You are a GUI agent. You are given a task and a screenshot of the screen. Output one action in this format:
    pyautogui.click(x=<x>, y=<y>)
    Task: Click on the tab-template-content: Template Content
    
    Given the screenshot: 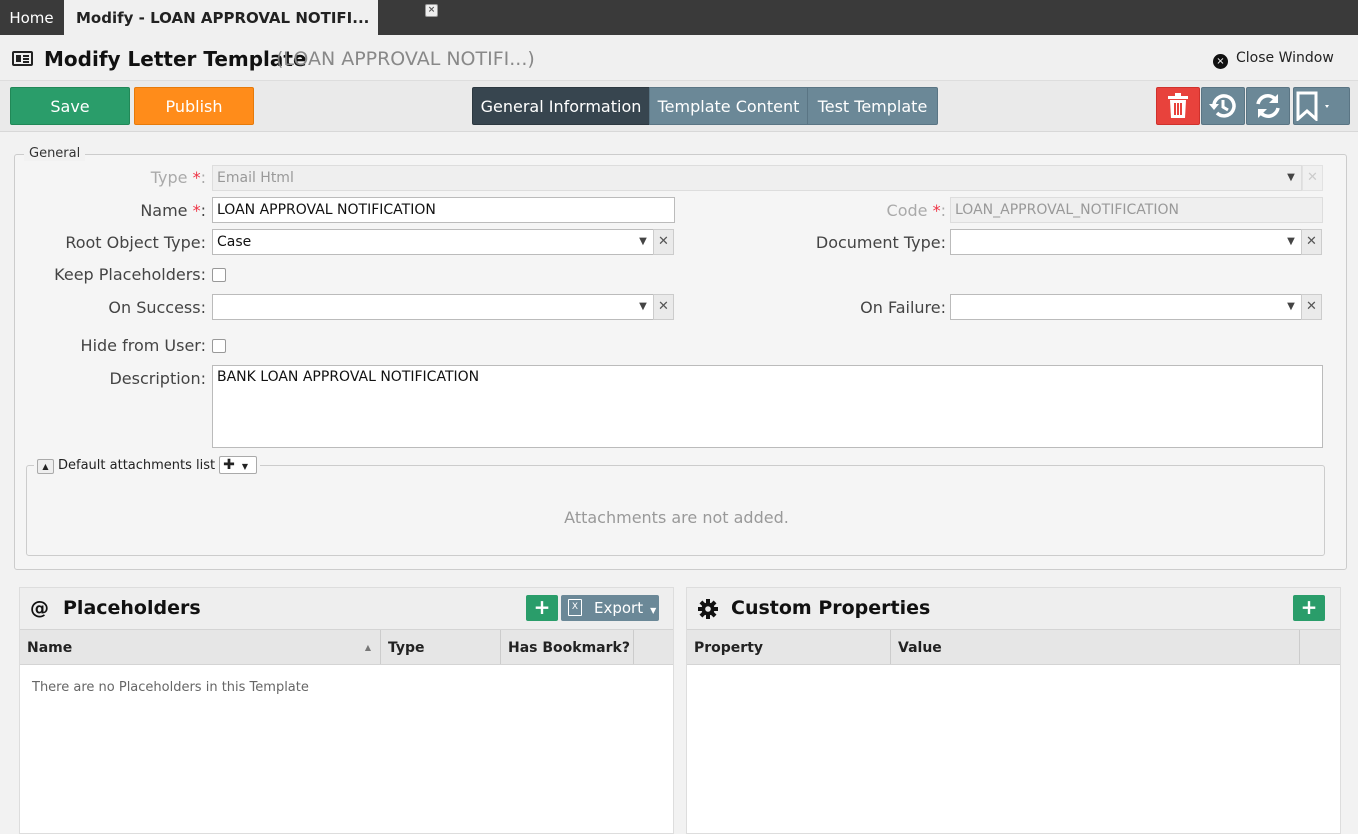 What is the action you would take?
    pyautogui.click(x=728, y=106)
    